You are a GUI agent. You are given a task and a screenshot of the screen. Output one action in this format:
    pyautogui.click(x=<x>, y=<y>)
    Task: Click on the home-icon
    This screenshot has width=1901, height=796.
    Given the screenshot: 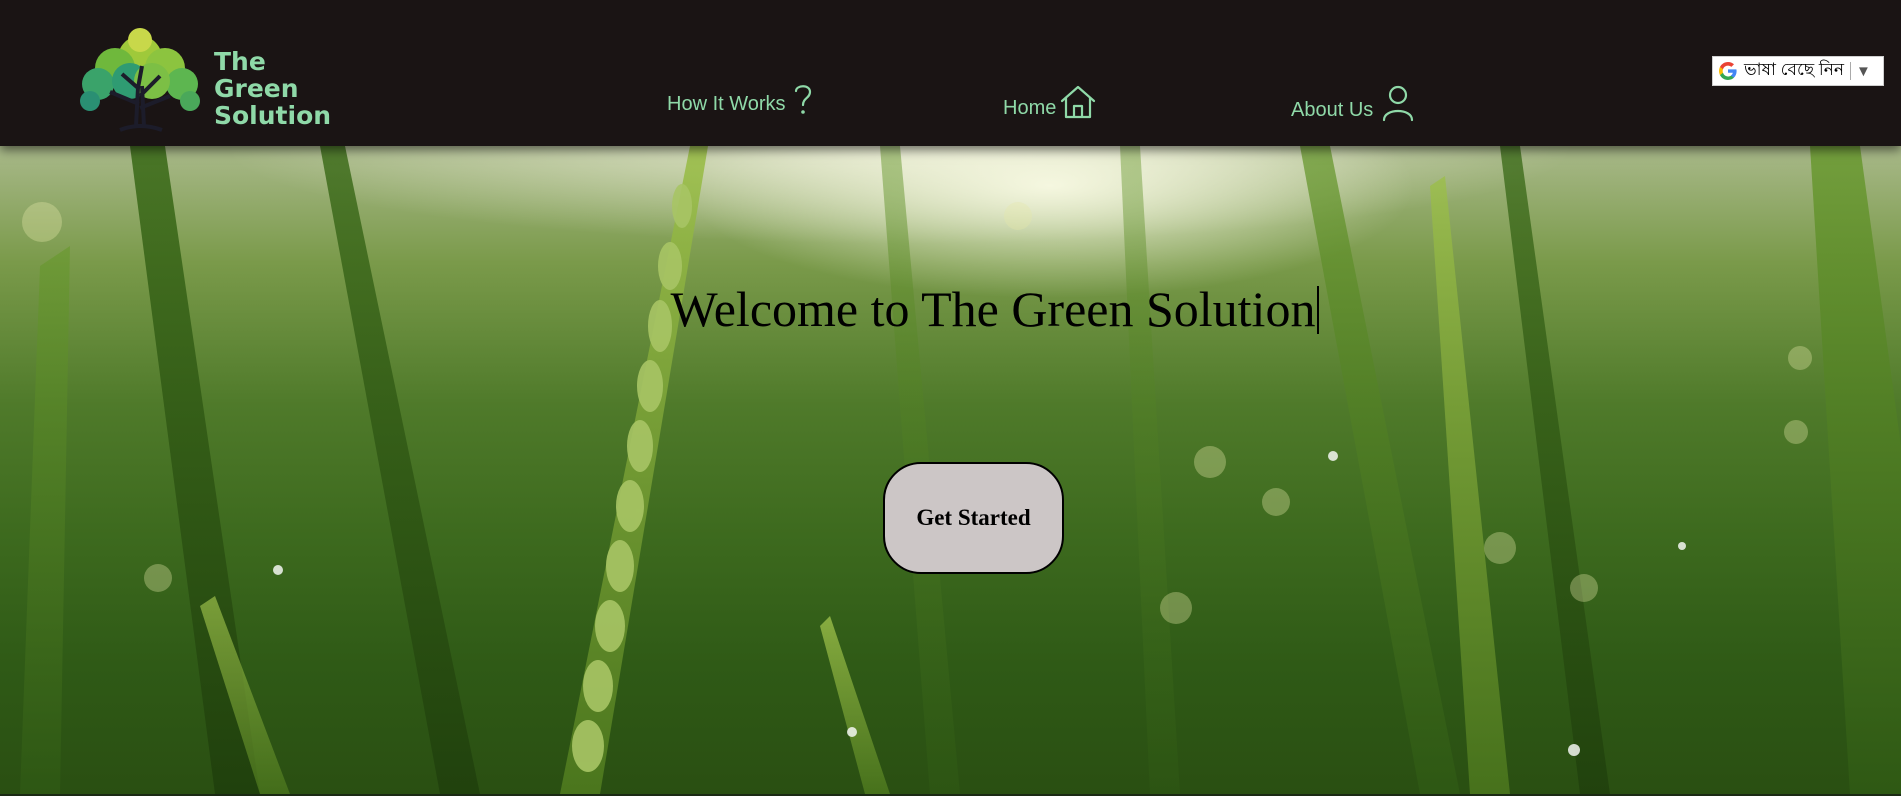 What is the action you would take?
    pyautogui.click(x=1078, y=102)
    